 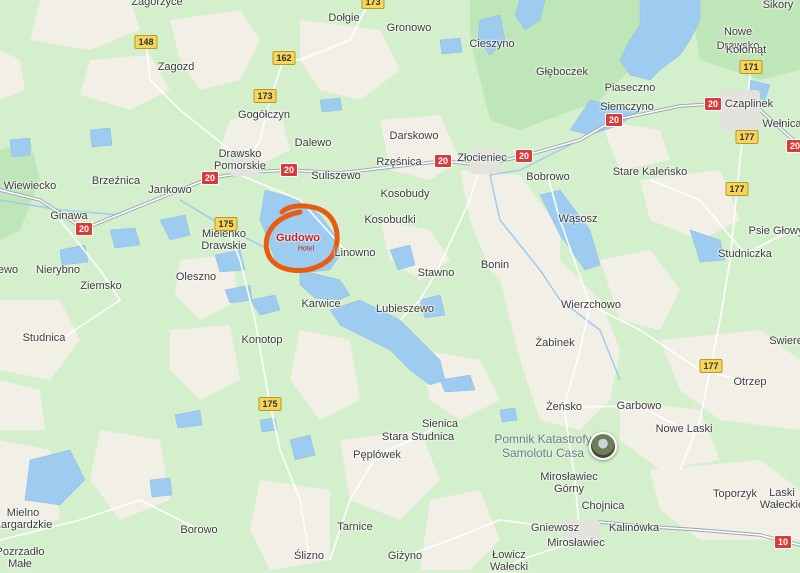 I want to click on place-label: Linowno, so click(x=355, y=253).